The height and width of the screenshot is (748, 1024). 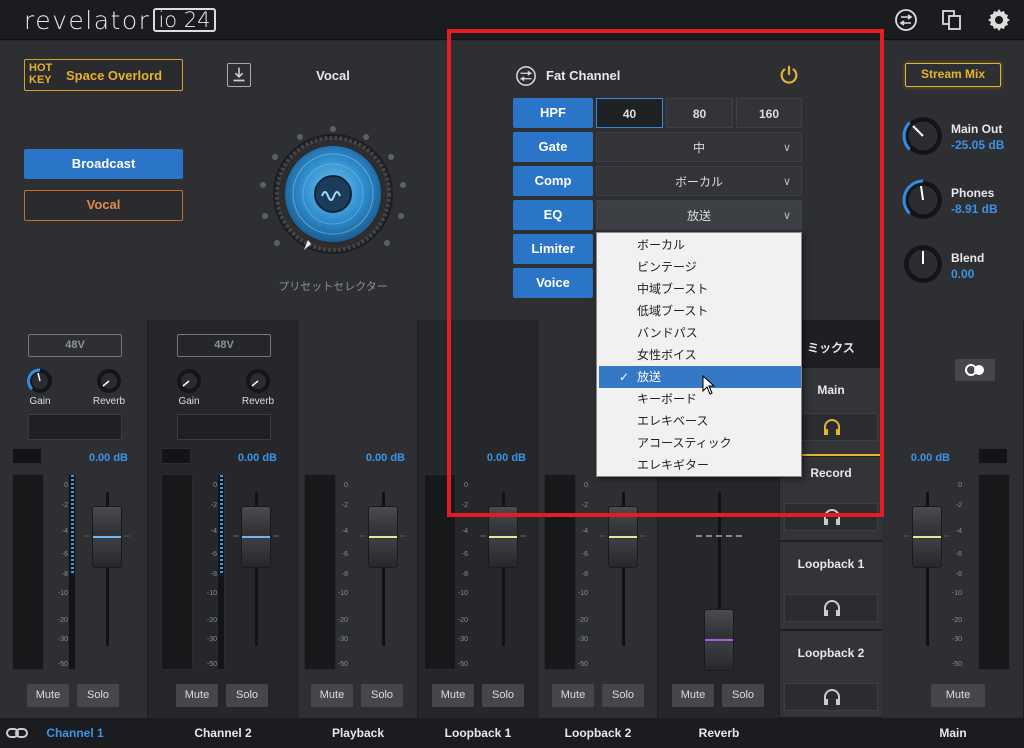 What do you see at coordinates (72, 572) in the screenshot?
I see `input-meter-ch1` at bounding box center [72, 572].